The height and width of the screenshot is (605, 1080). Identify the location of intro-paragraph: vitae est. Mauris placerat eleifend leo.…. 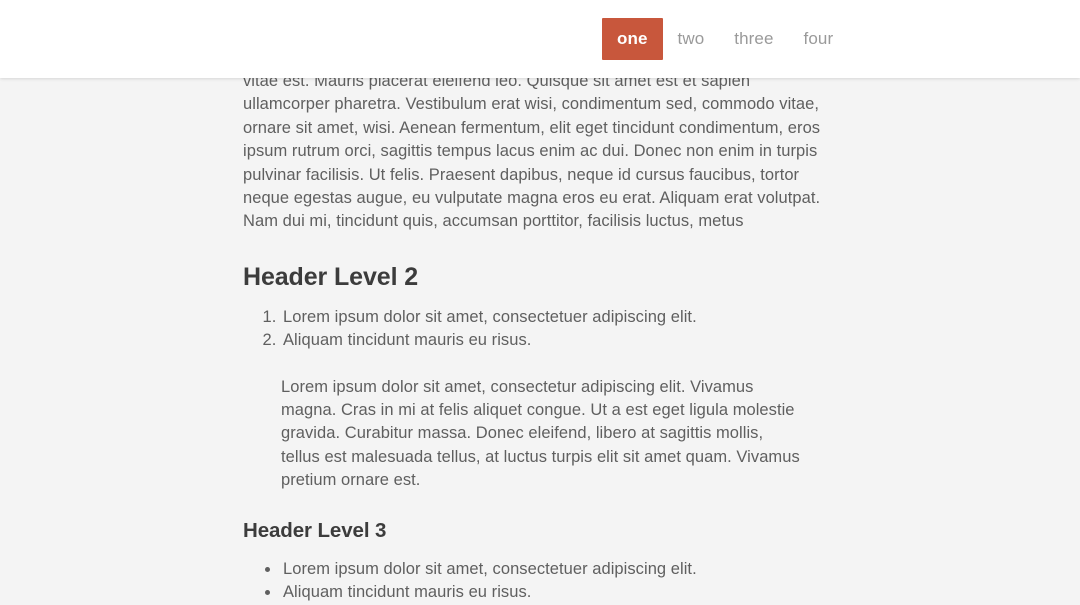
(532, 151).